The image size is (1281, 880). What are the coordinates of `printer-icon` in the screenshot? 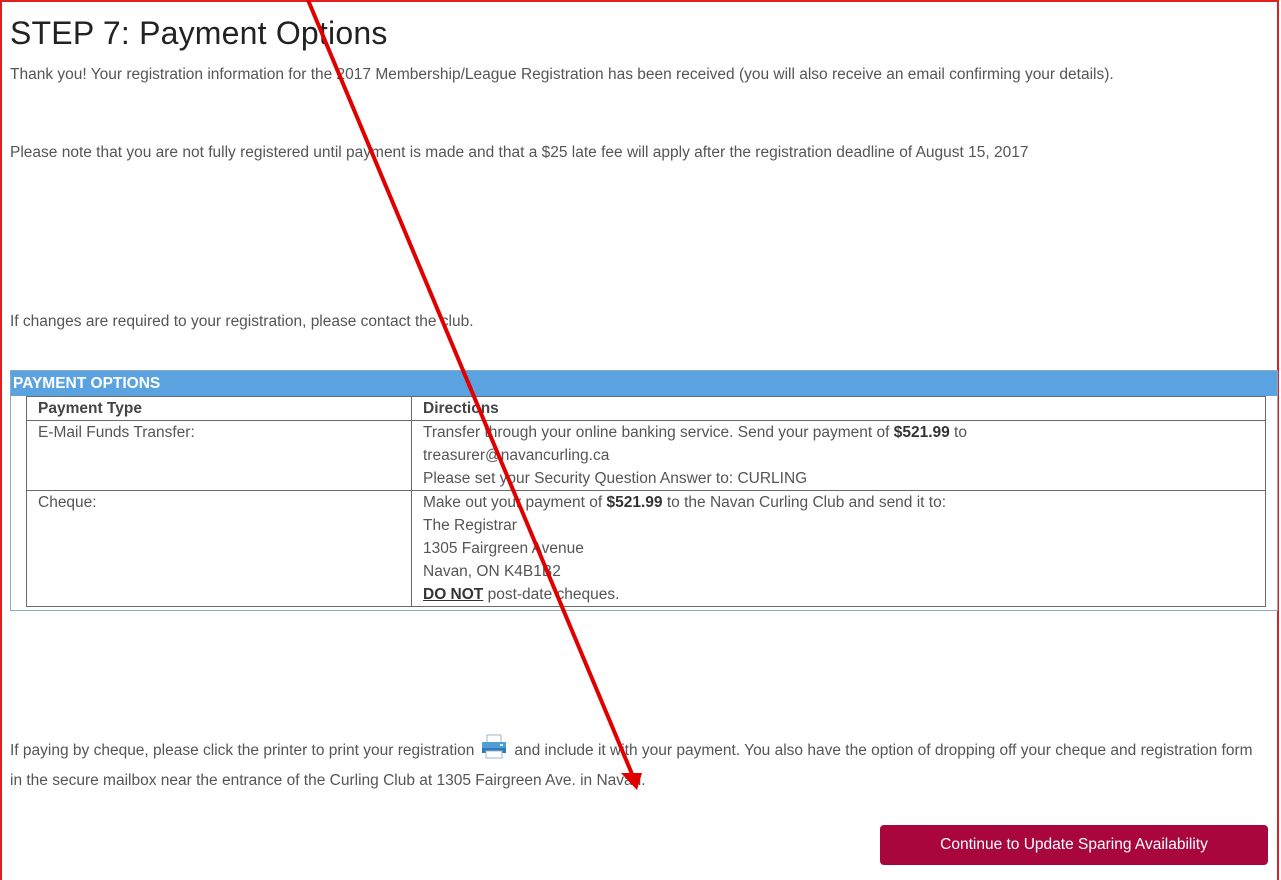 It's located at (494, 747).